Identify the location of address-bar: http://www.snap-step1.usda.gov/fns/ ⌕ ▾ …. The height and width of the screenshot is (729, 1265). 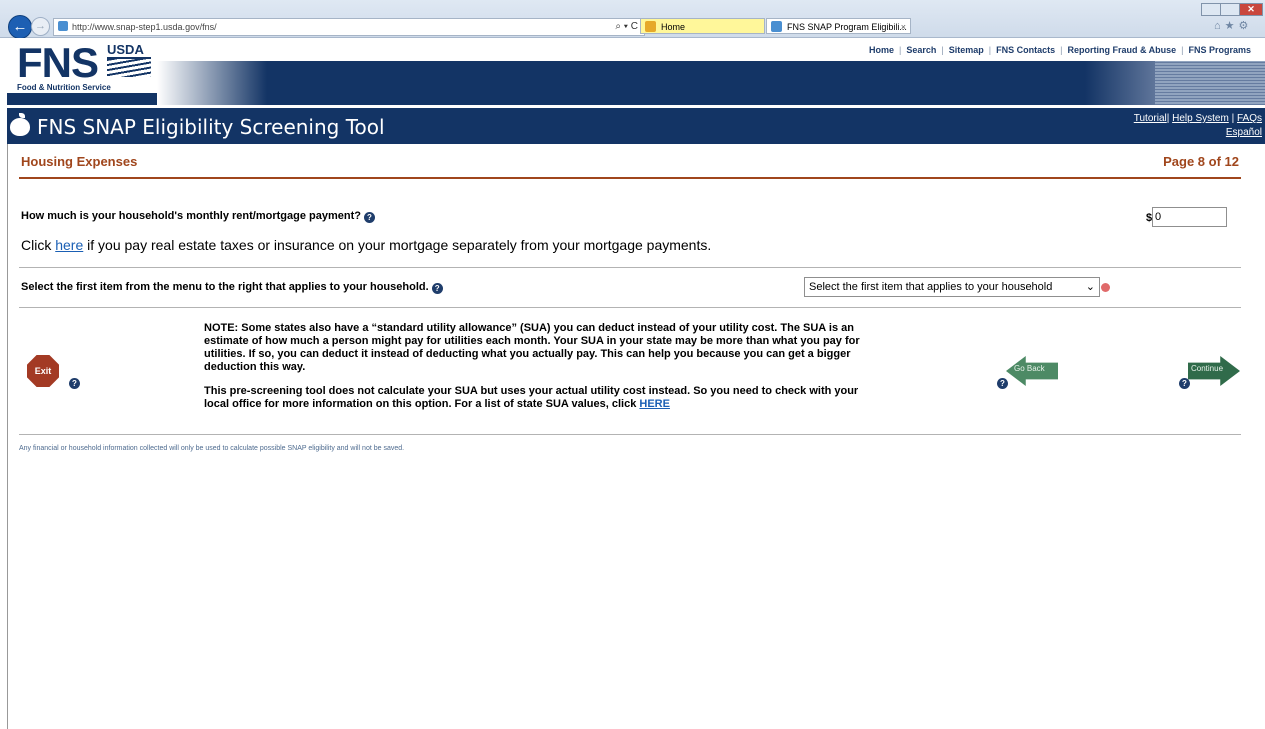
(349, 27).